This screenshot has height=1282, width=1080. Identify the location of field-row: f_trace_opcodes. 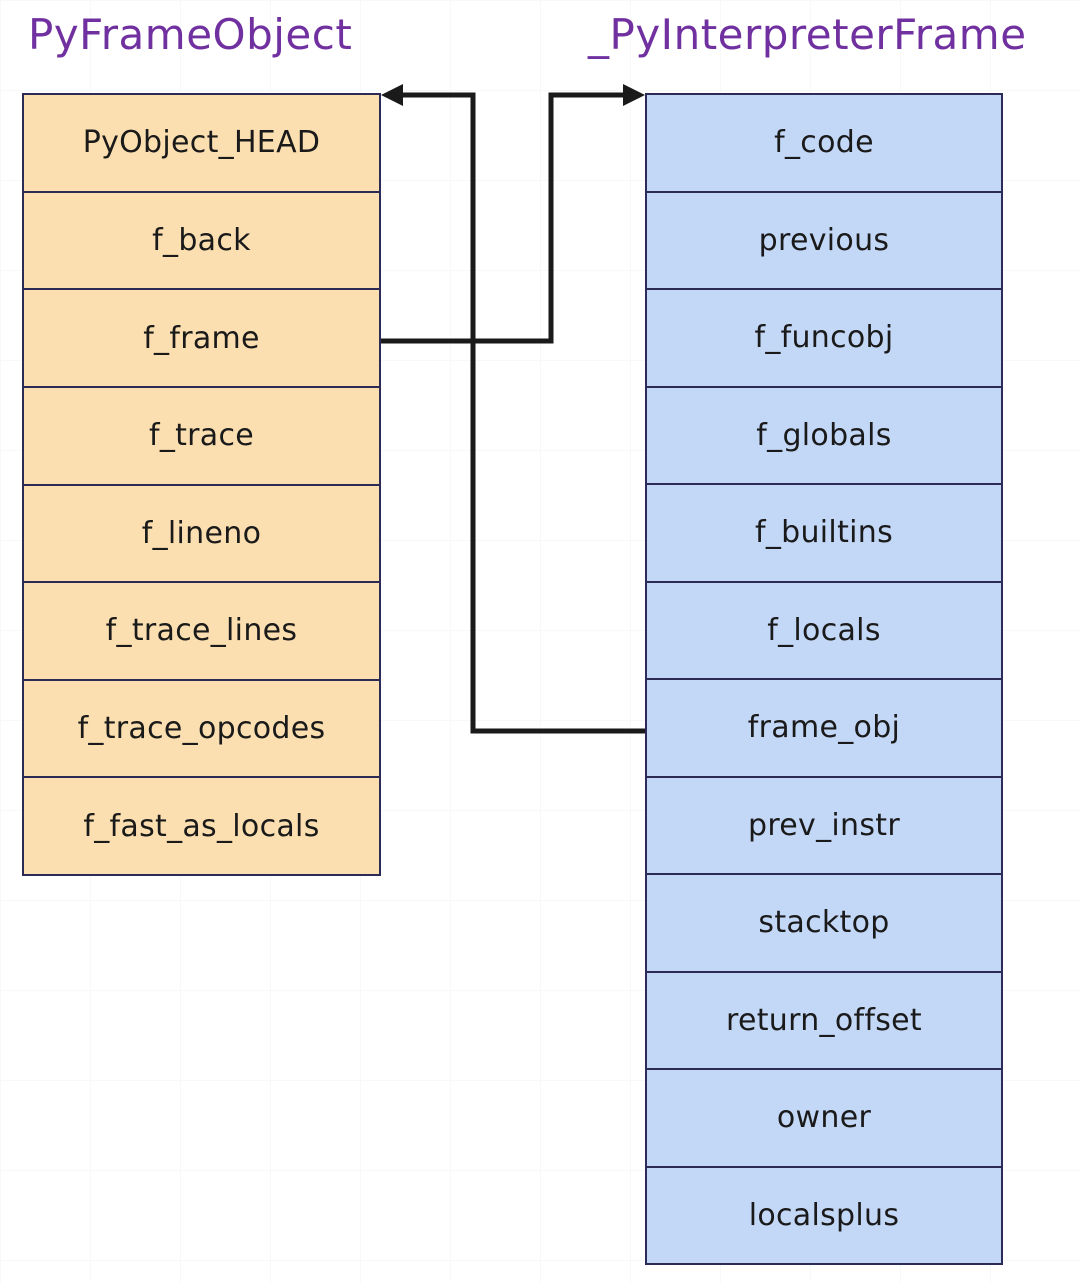
(201, 730).